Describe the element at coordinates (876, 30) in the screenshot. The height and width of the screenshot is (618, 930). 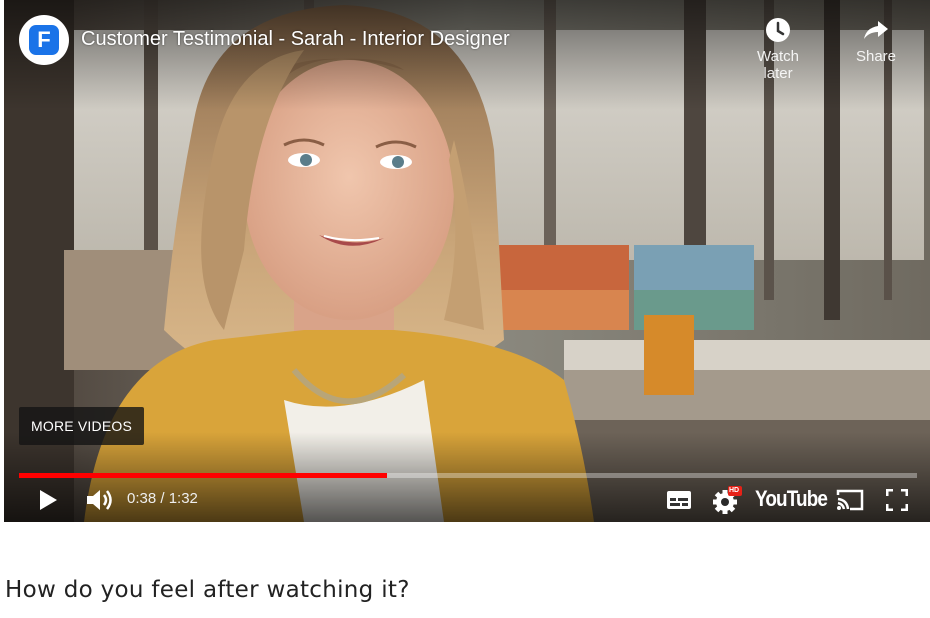
I see `share-icon` at that location.